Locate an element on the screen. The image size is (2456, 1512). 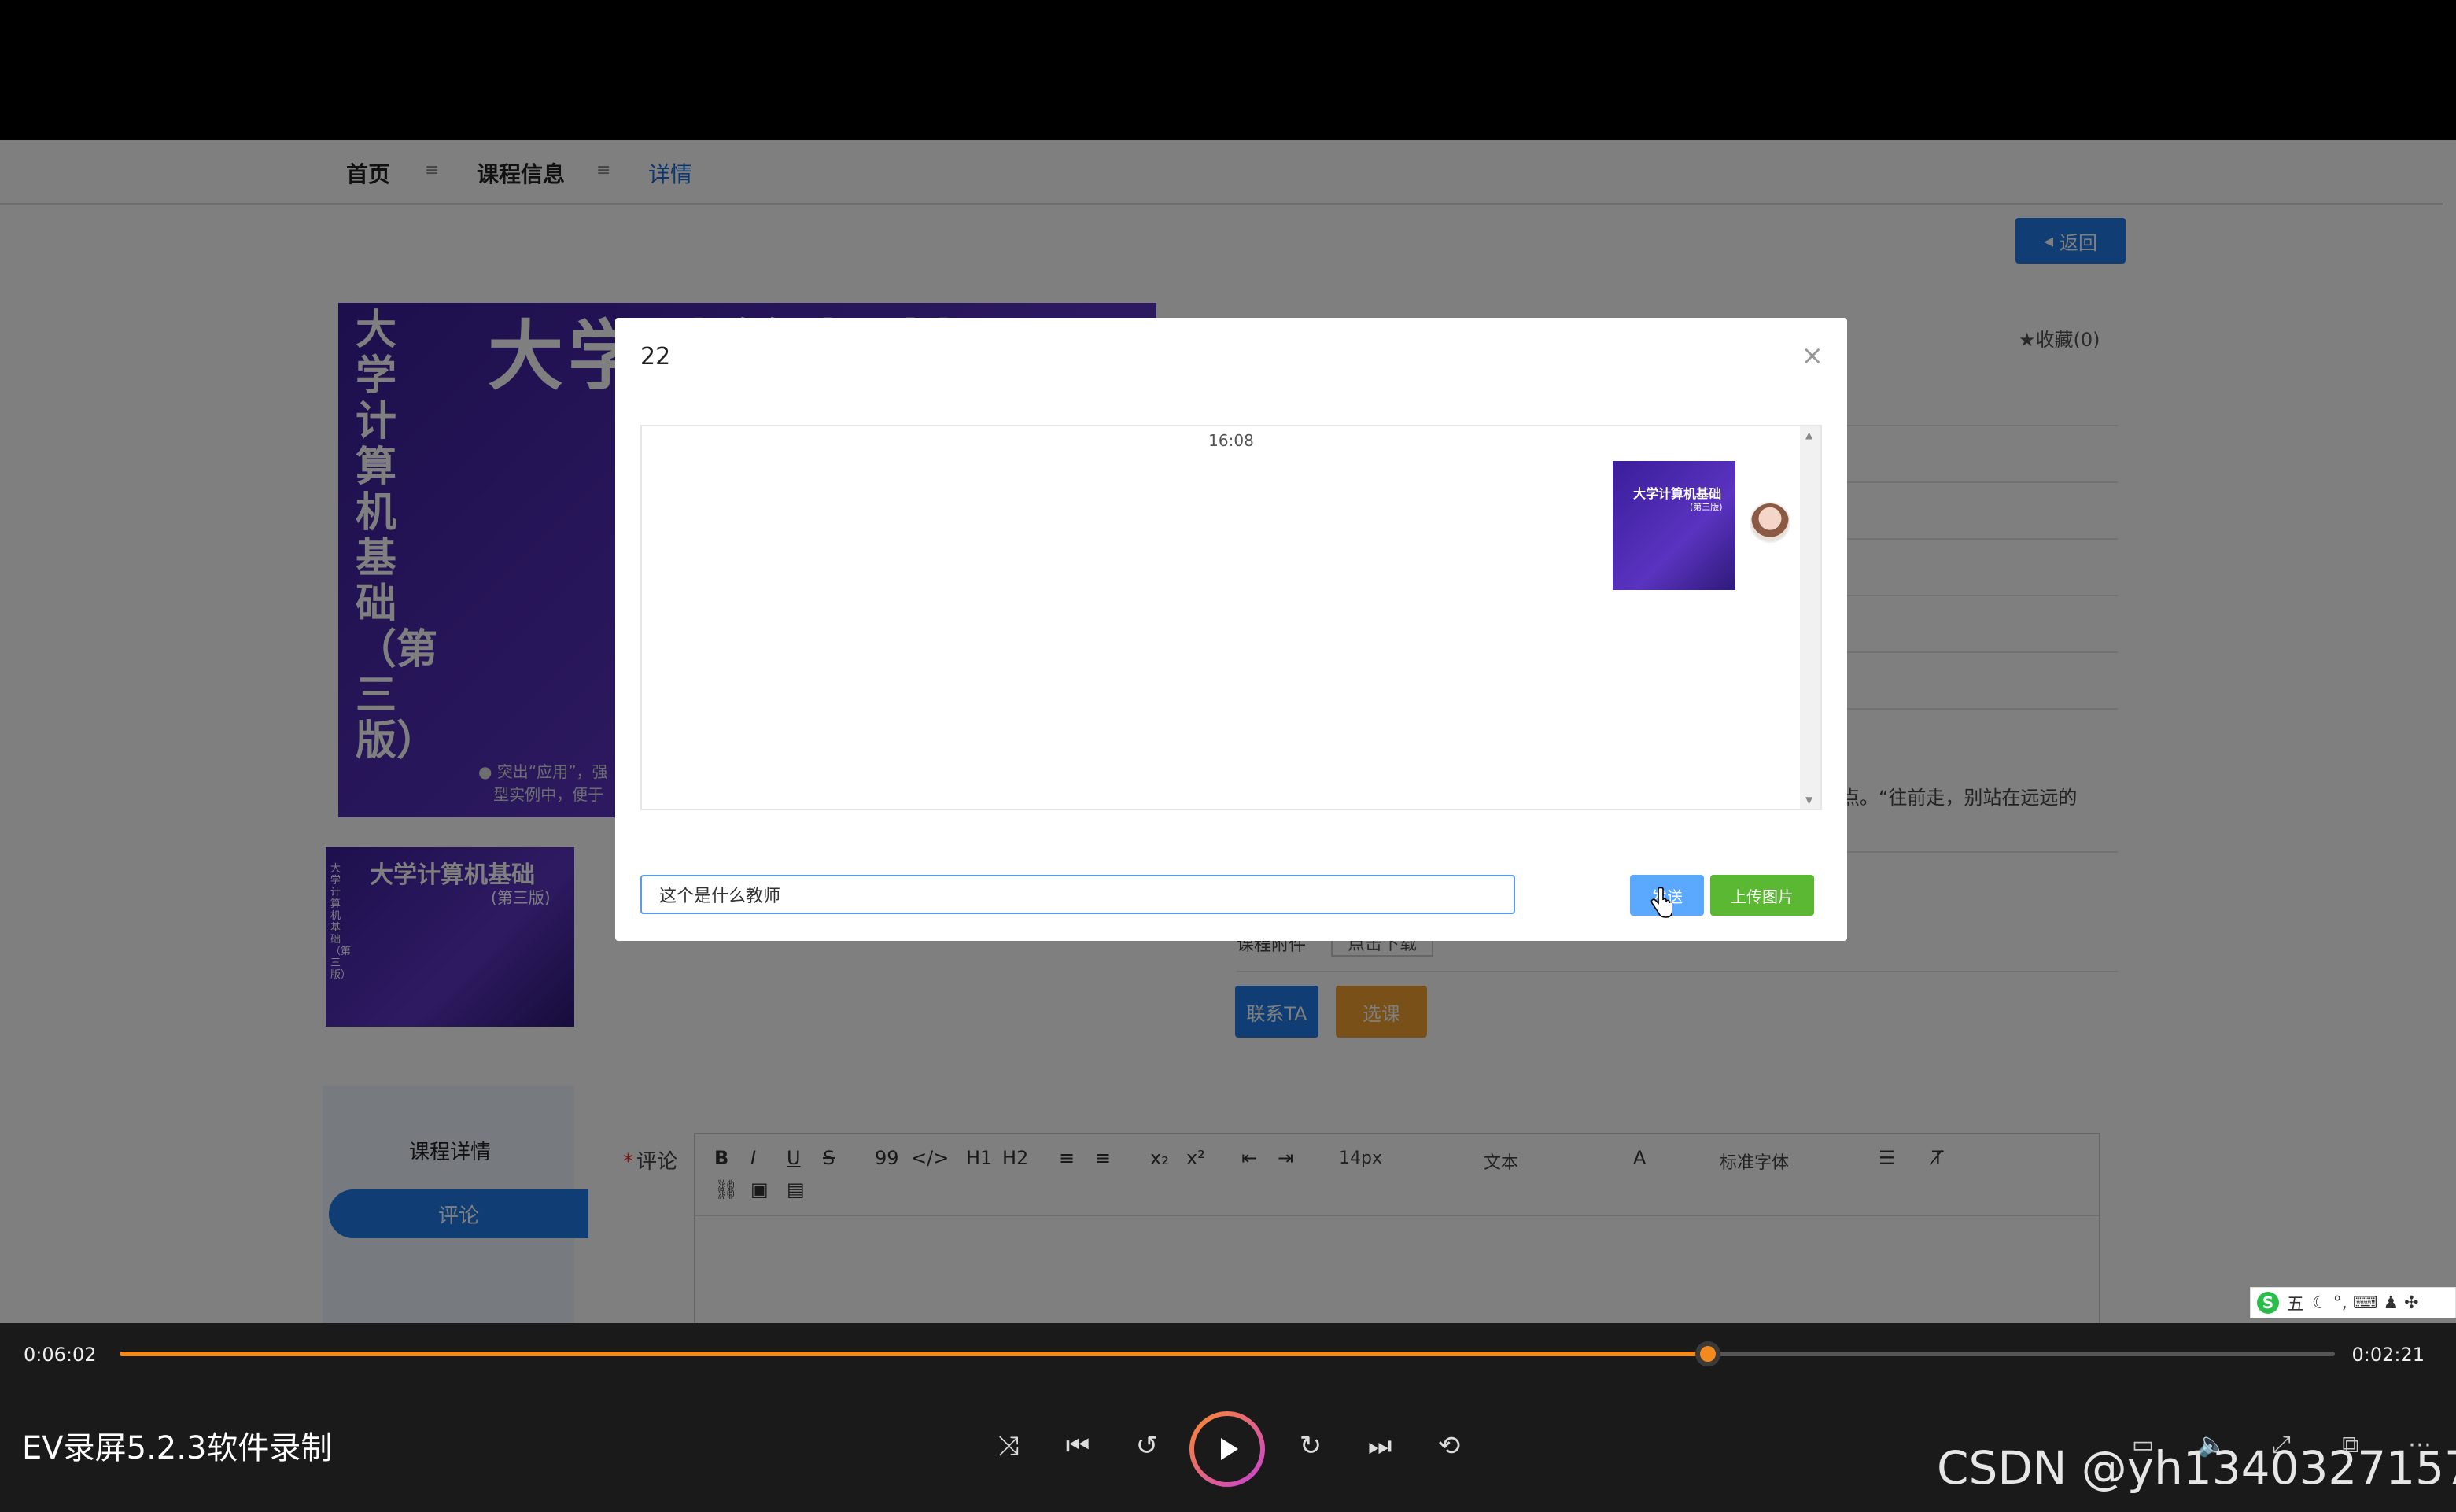
previous-icon: ⏮ is located at coordinates (1078, 1446).